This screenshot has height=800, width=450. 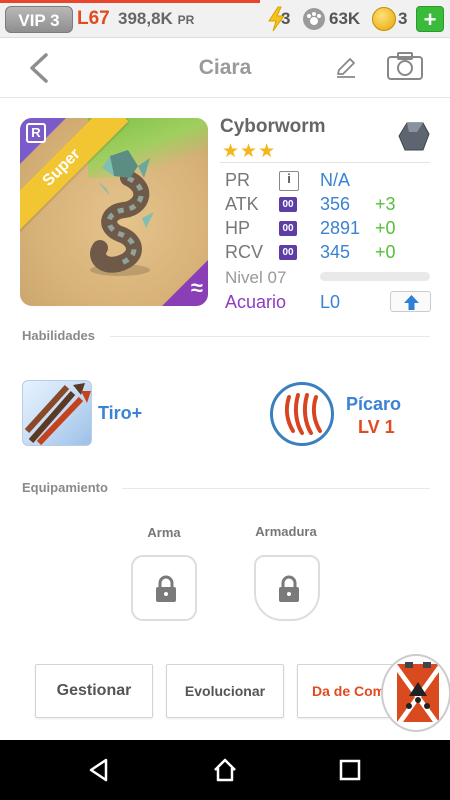 What do you see at coordinates (373, 404) in the screenshot?
I see `passive-skill-name: Pícaro` at bounding box center [373, 404].